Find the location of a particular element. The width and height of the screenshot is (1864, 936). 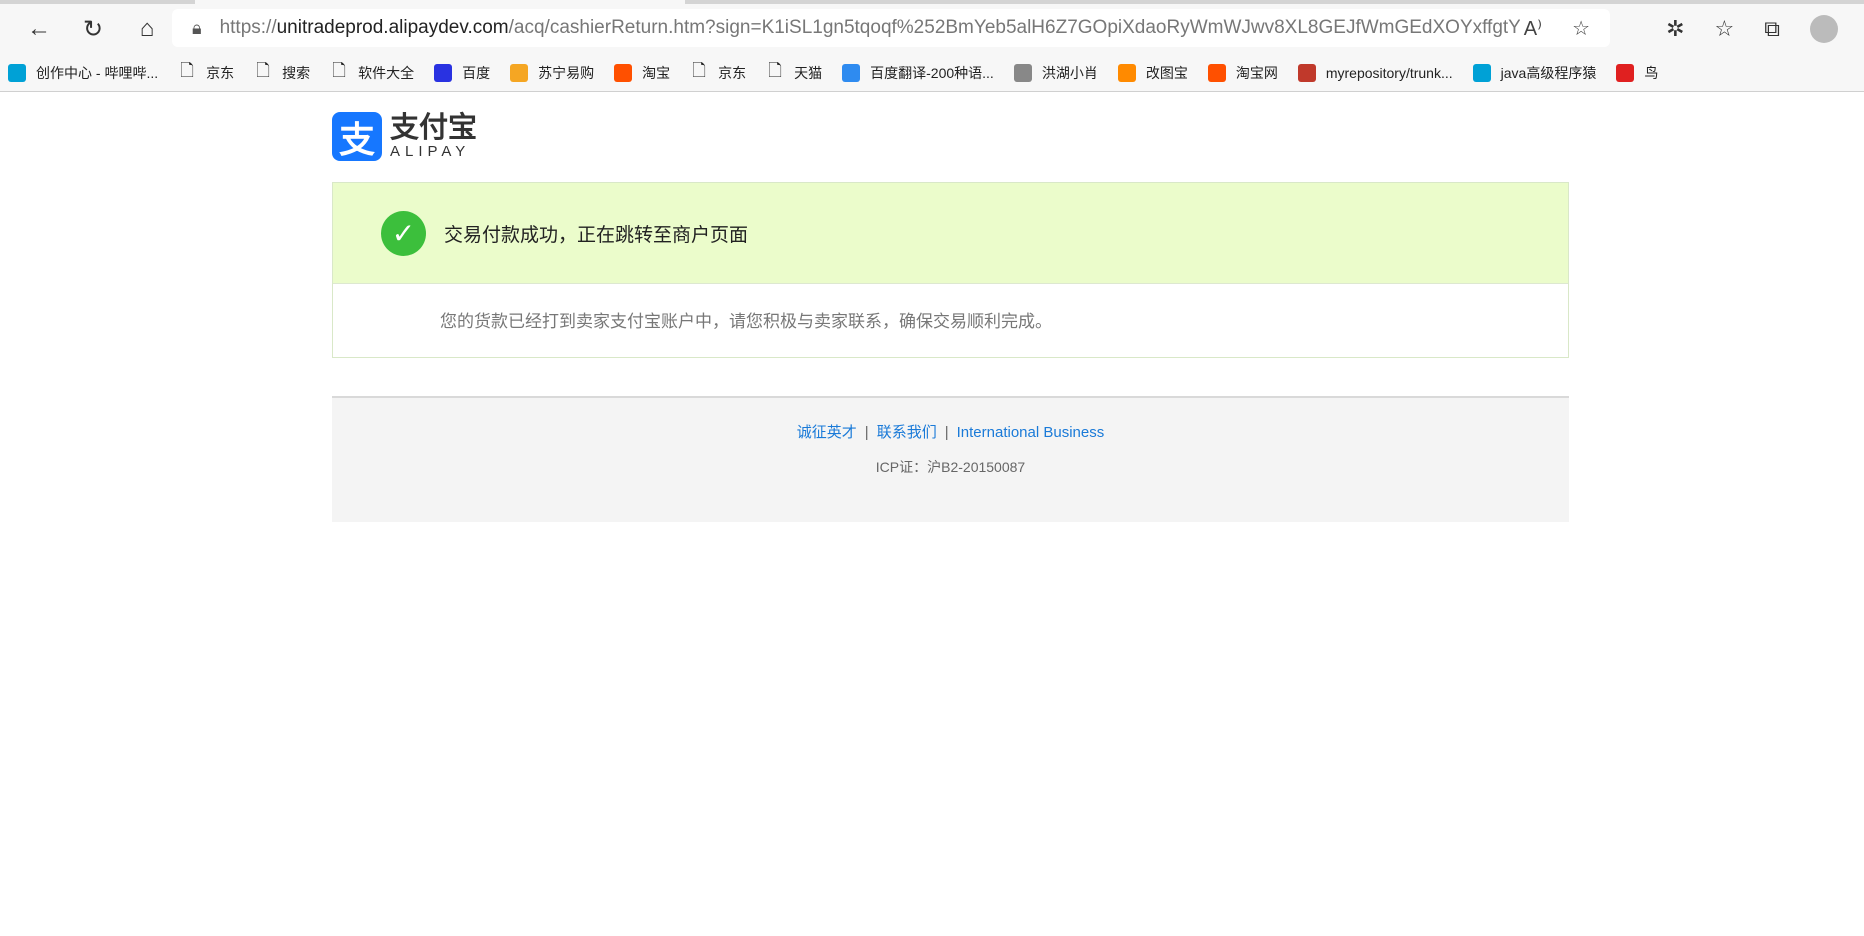

footer-link-contact: 联系我们 is located at coordinates (907, 432).